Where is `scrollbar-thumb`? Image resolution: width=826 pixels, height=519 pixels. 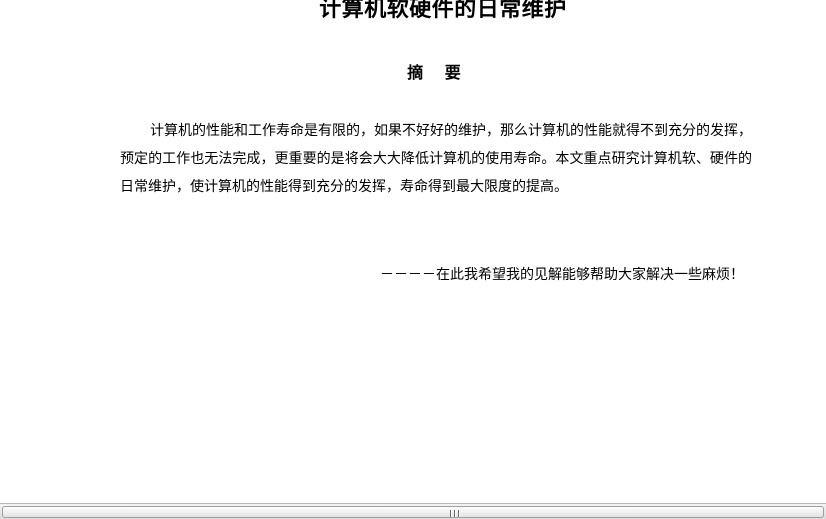 scrollbar-thumb is located at coordinates (413, 512).